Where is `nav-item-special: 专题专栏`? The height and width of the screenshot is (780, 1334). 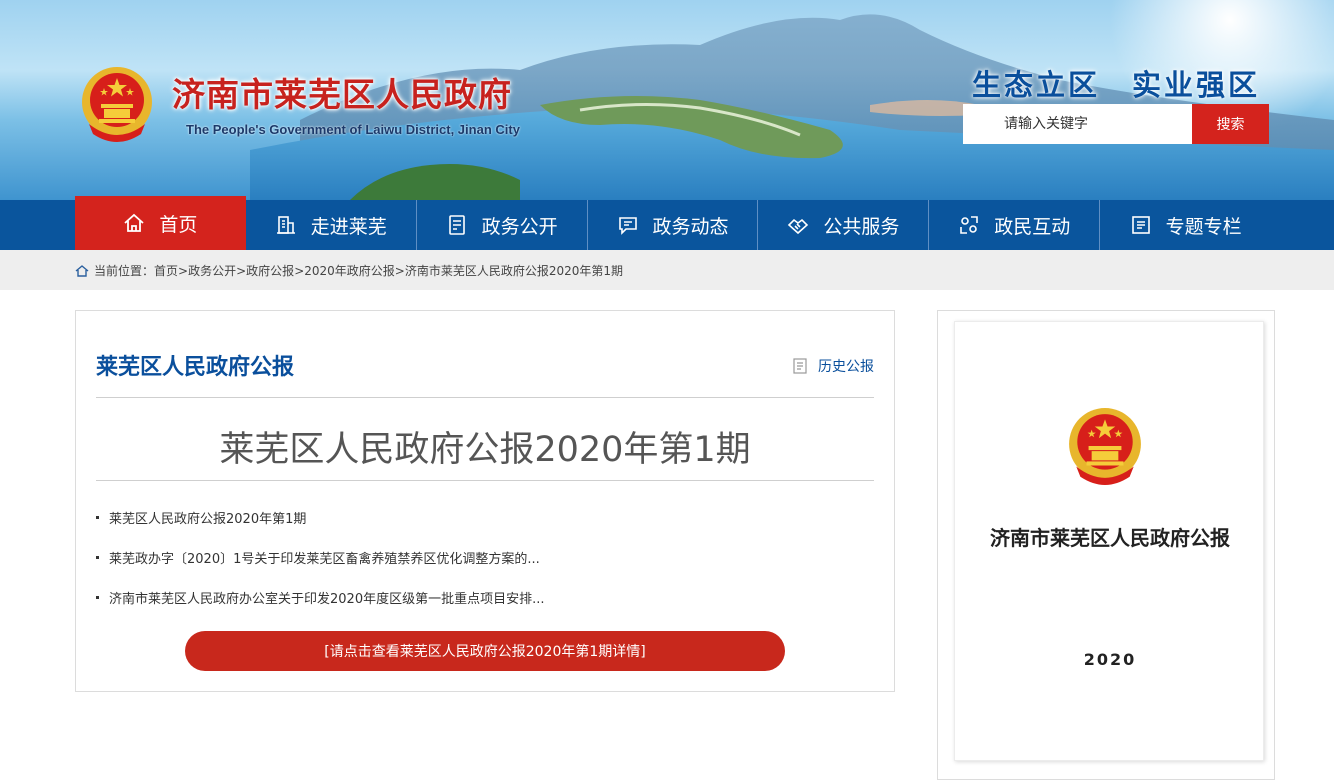
nav-item-special: 专题专栏 is located at coordinates (1185, 225).